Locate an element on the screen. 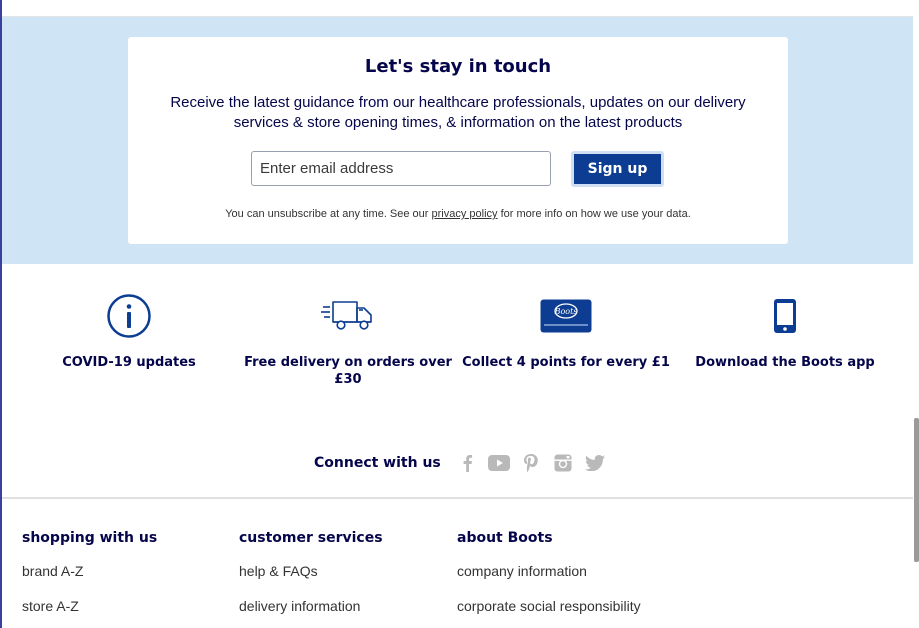  footer-link-delivery-information: delivery information is located at coordinates (311, 613).